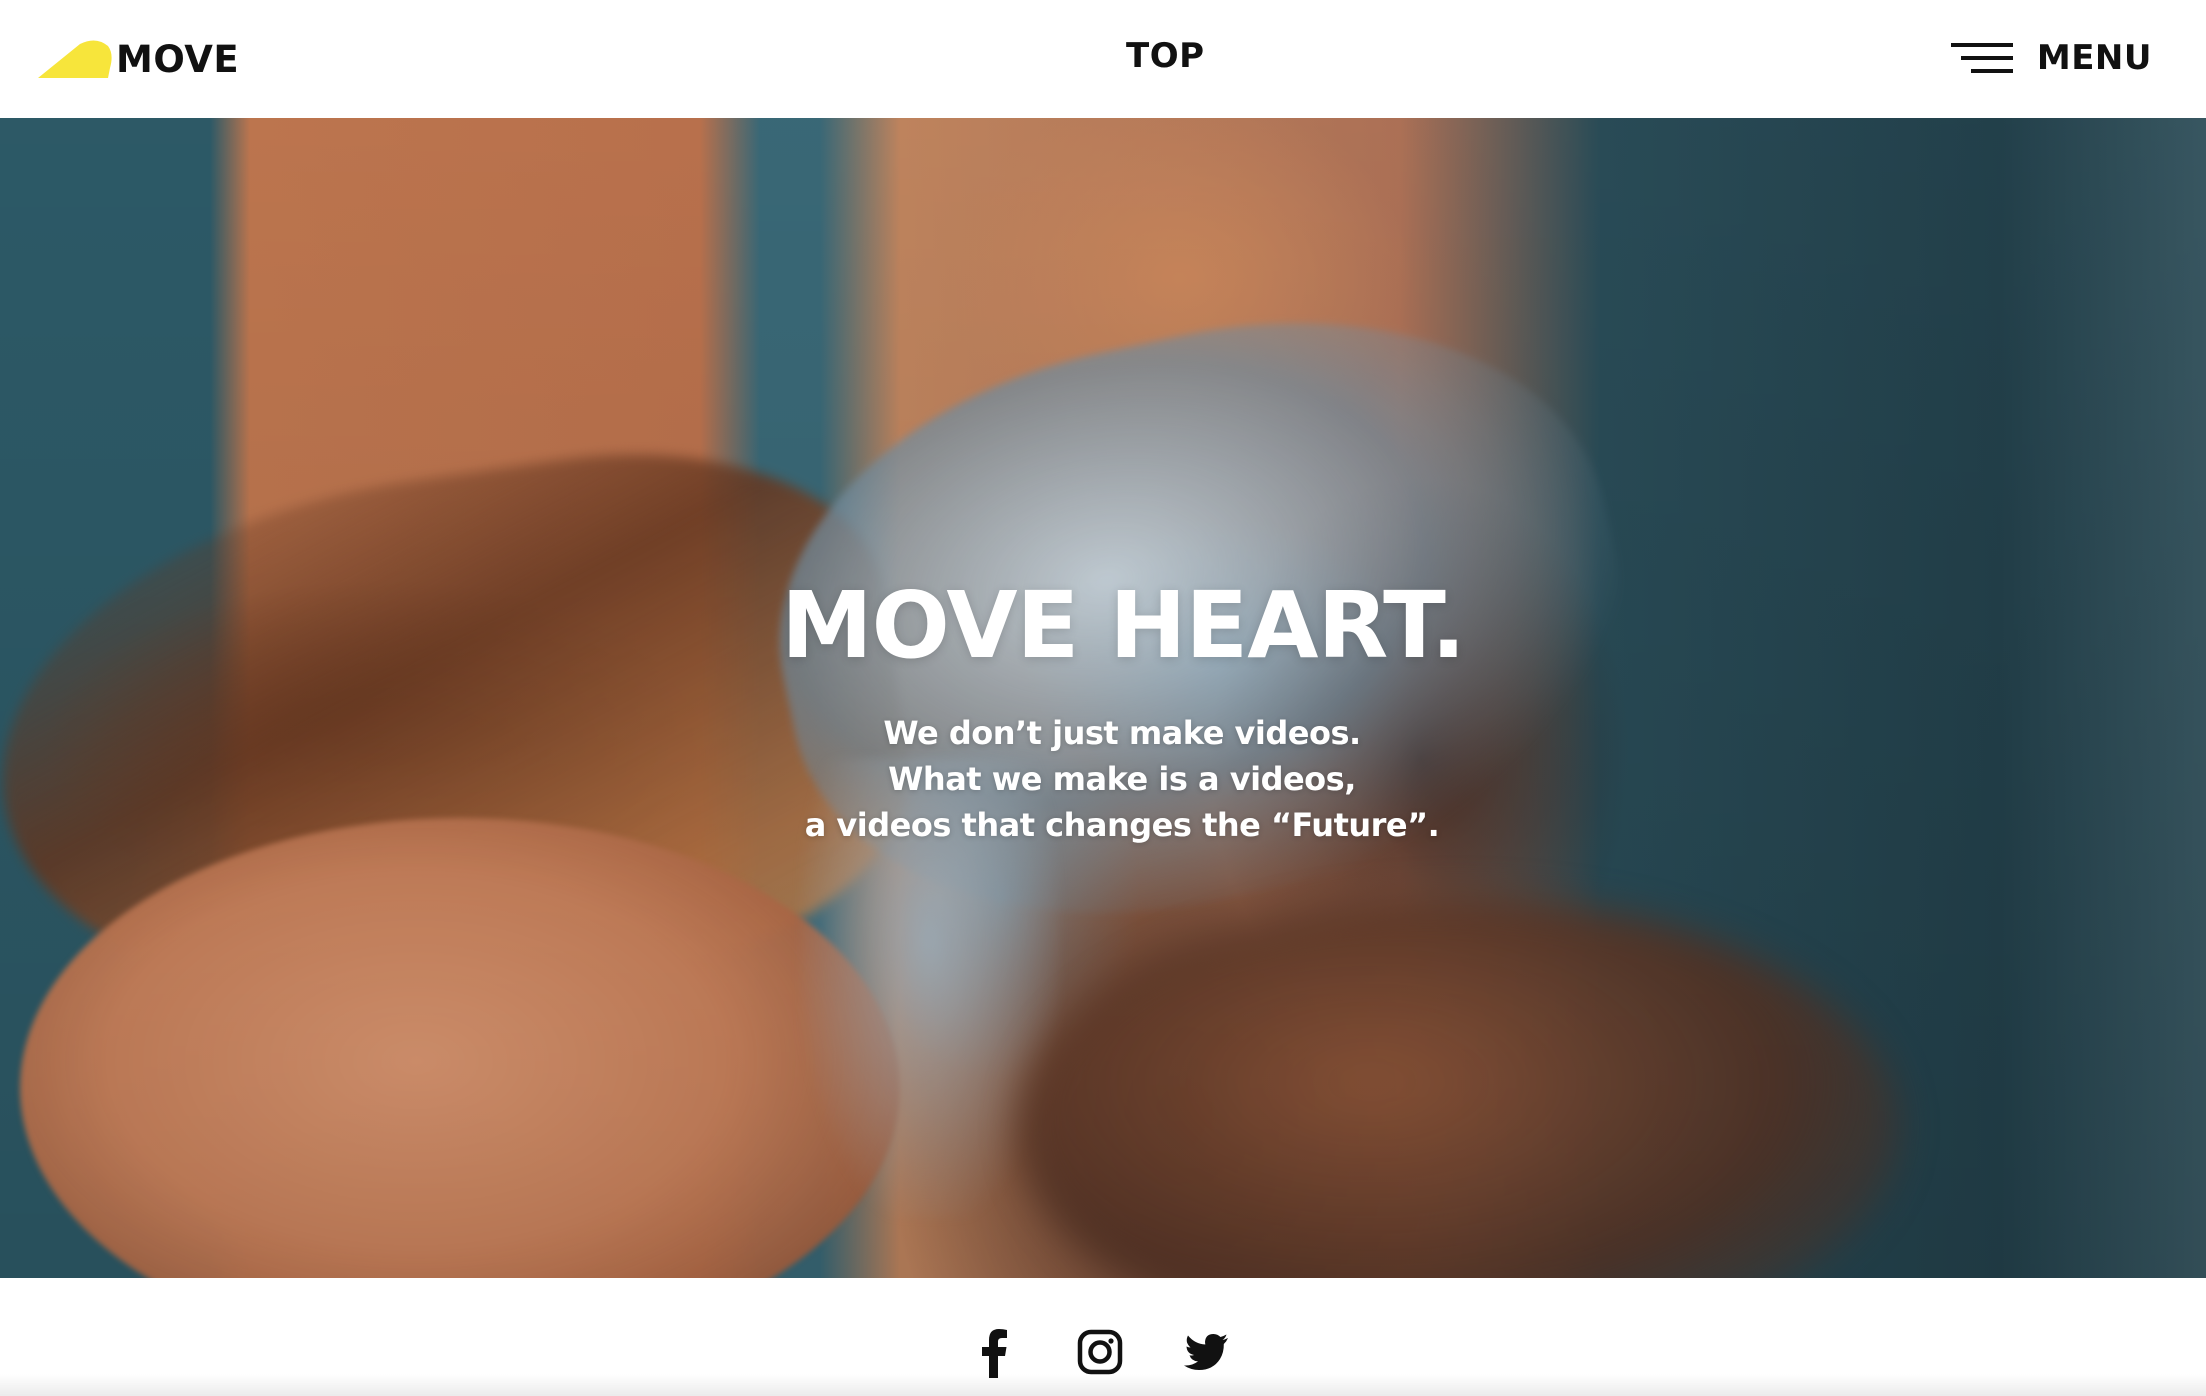 This screenshot has height=1396, width=2206. Describe the element at coordinates (1123, 625) in the screenshot. I see `hero-title: MOVE HEART.` at that location.